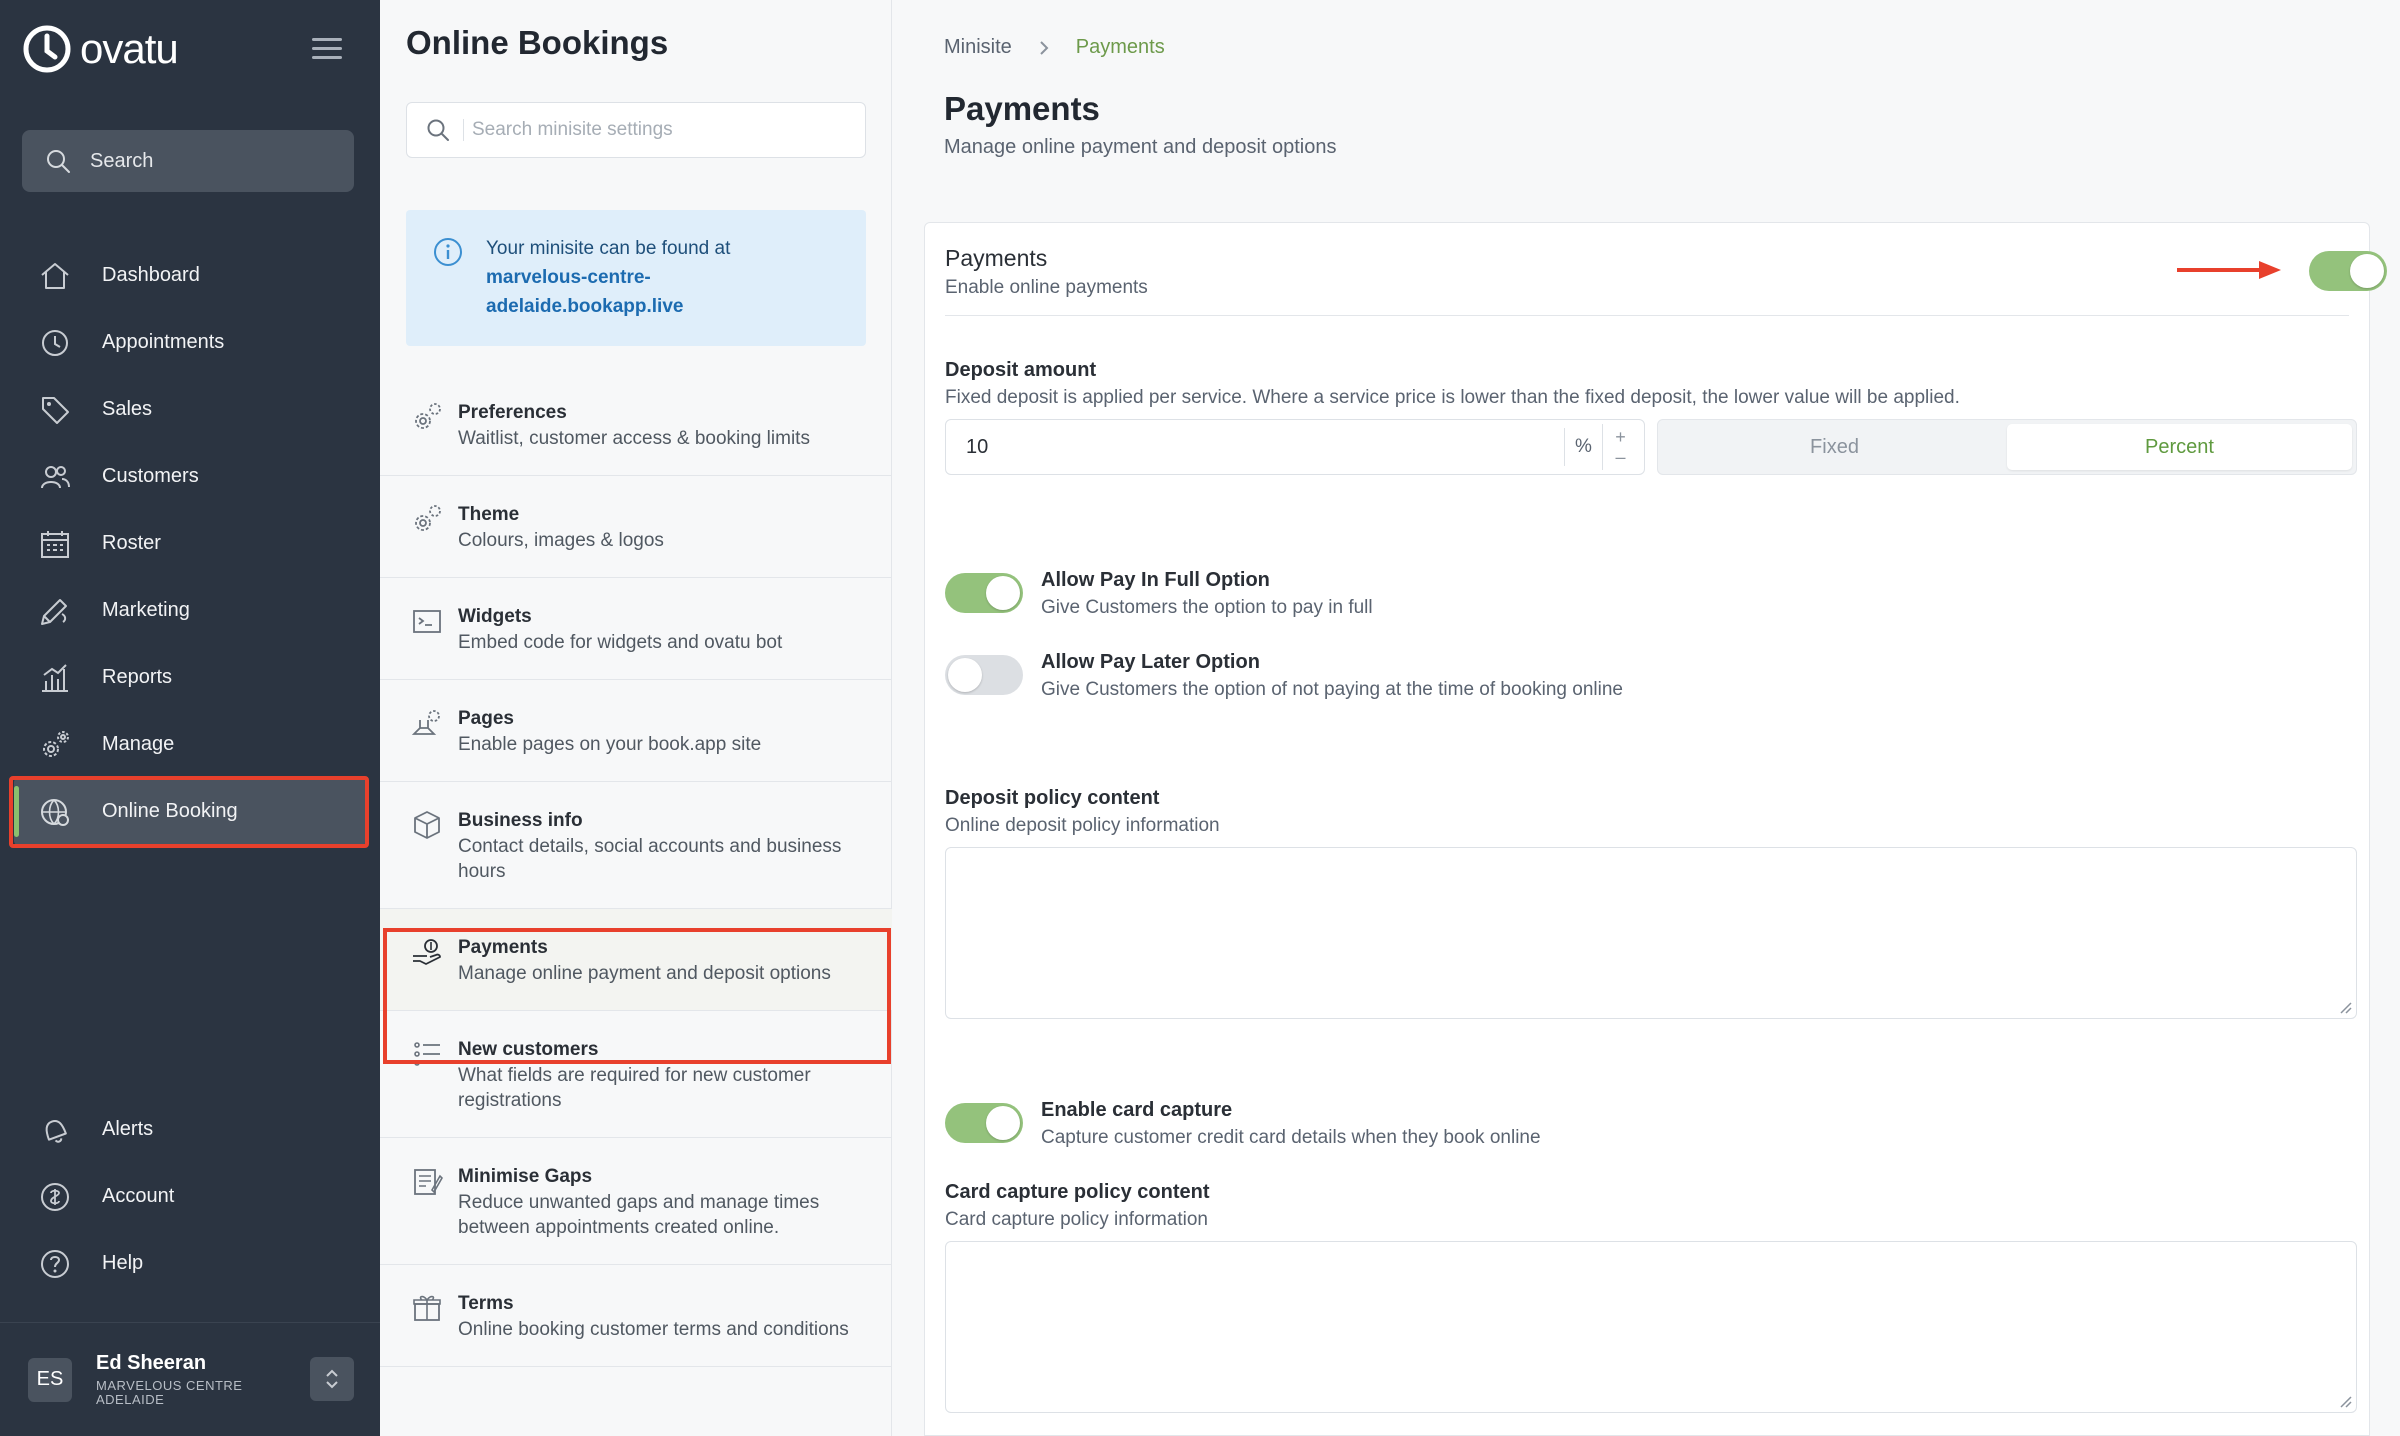 This screenshot has height=1436, width=2400. Describe the element at coordinates (525, 1176) in the screenshot. I see `settings-item-title: Minimise Gaps` at that location.